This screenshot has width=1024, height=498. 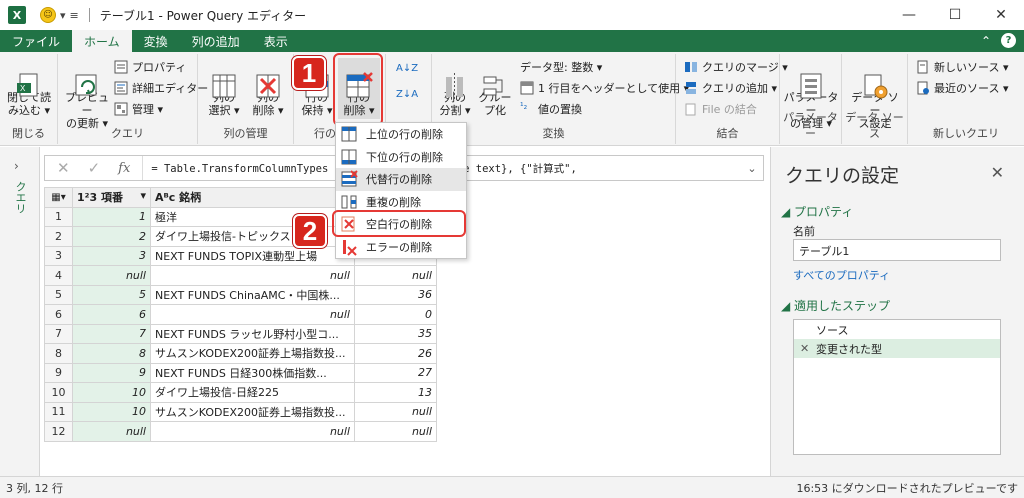 I want to click on row-number: 7, so click(x=58, y=333).